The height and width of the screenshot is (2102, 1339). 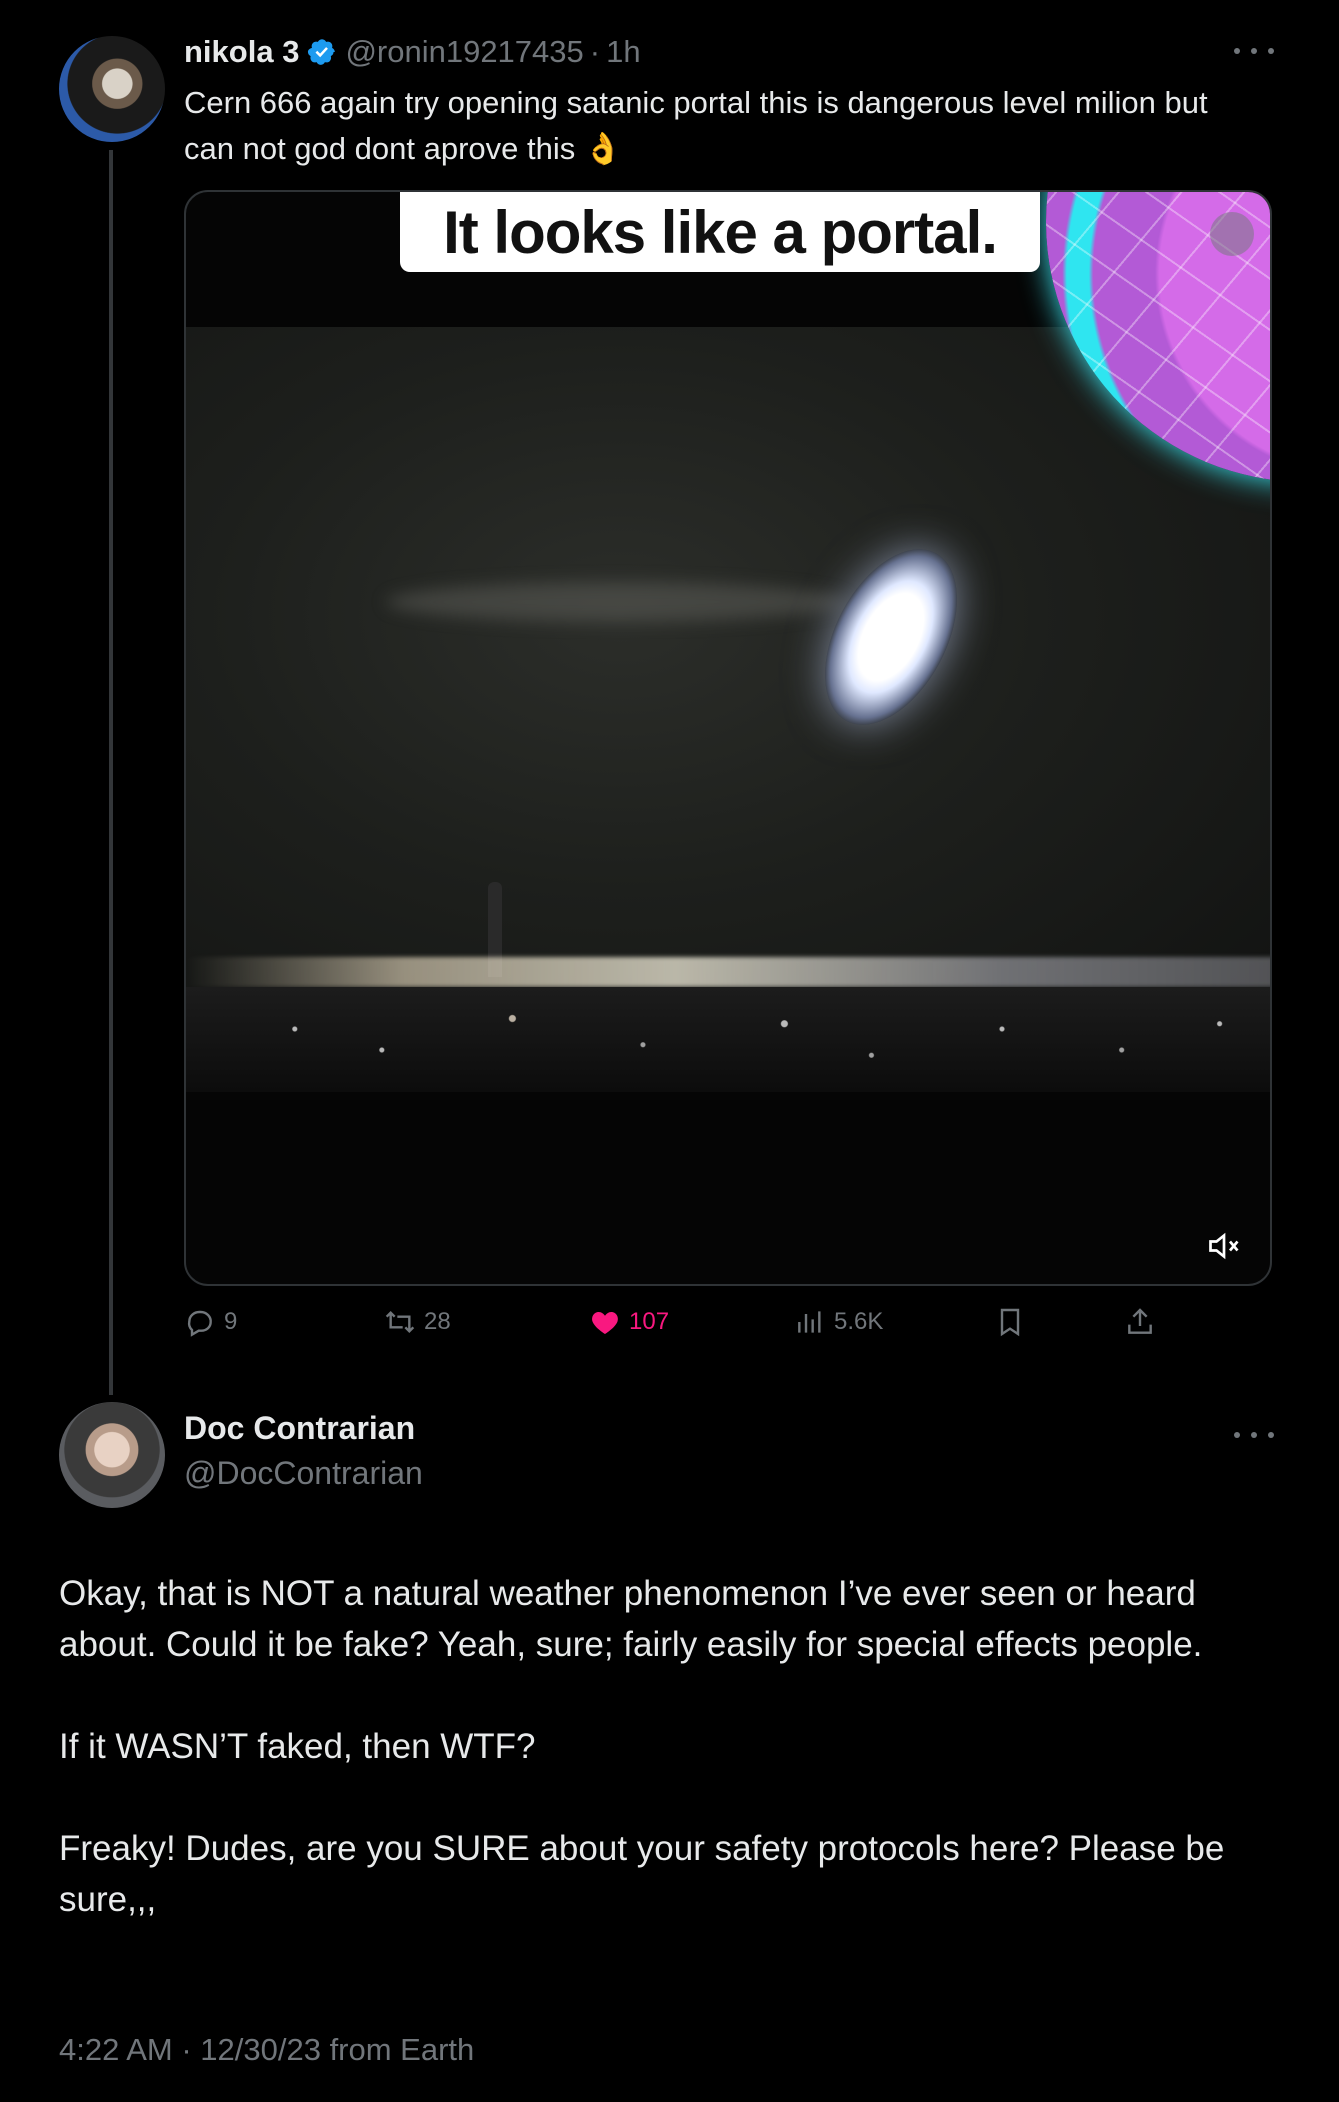 I want to click on more-options-icon, so click(x=1254, y=51).